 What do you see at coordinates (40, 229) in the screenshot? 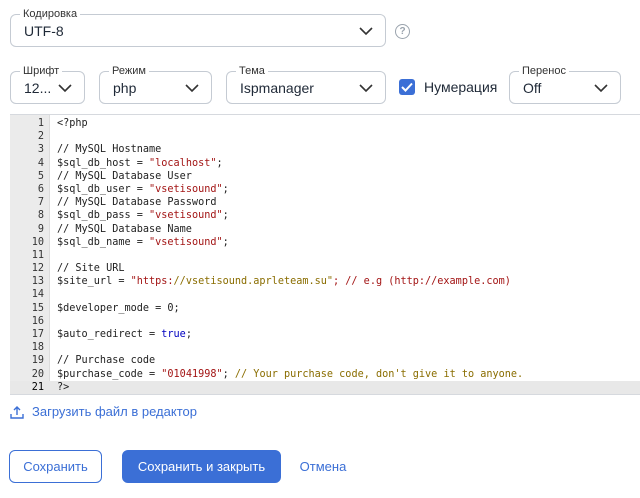
I see `line-number: 9` at bounding box center [40, 229].